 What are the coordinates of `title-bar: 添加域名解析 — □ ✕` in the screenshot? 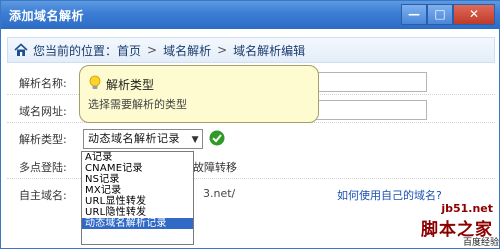 It's located at (250, 15).